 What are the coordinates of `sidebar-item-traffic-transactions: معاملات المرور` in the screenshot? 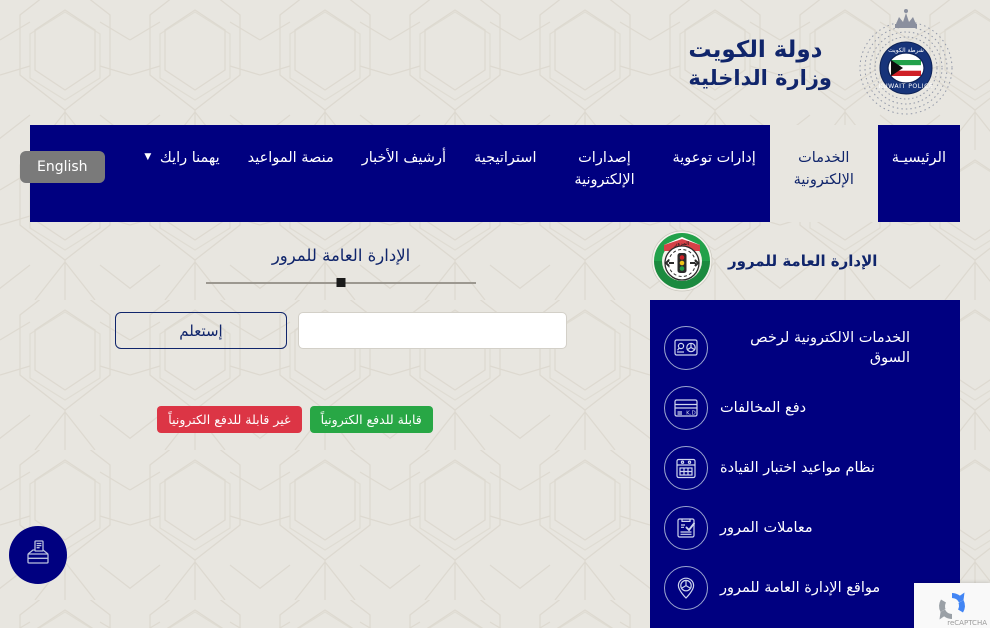 It's located at (805, 528).